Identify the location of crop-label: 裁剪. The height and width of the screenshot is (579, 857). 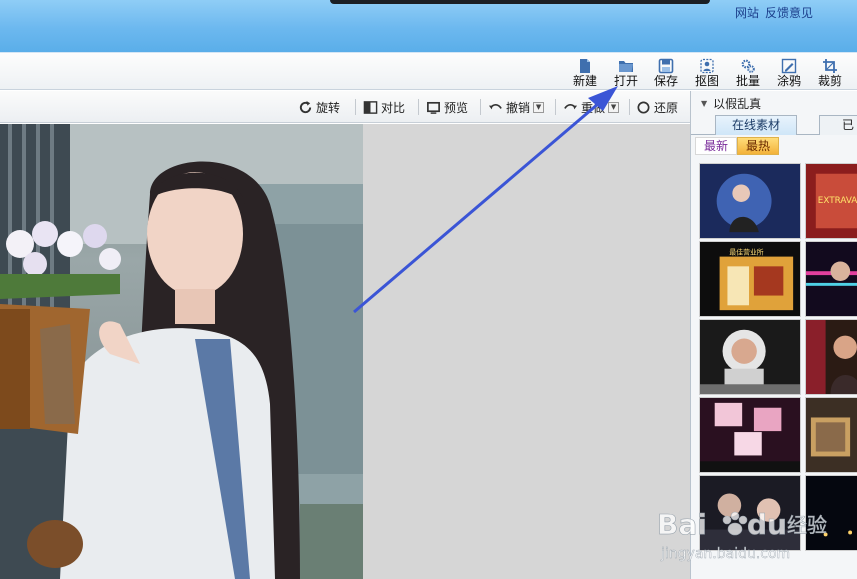
(829, 81).